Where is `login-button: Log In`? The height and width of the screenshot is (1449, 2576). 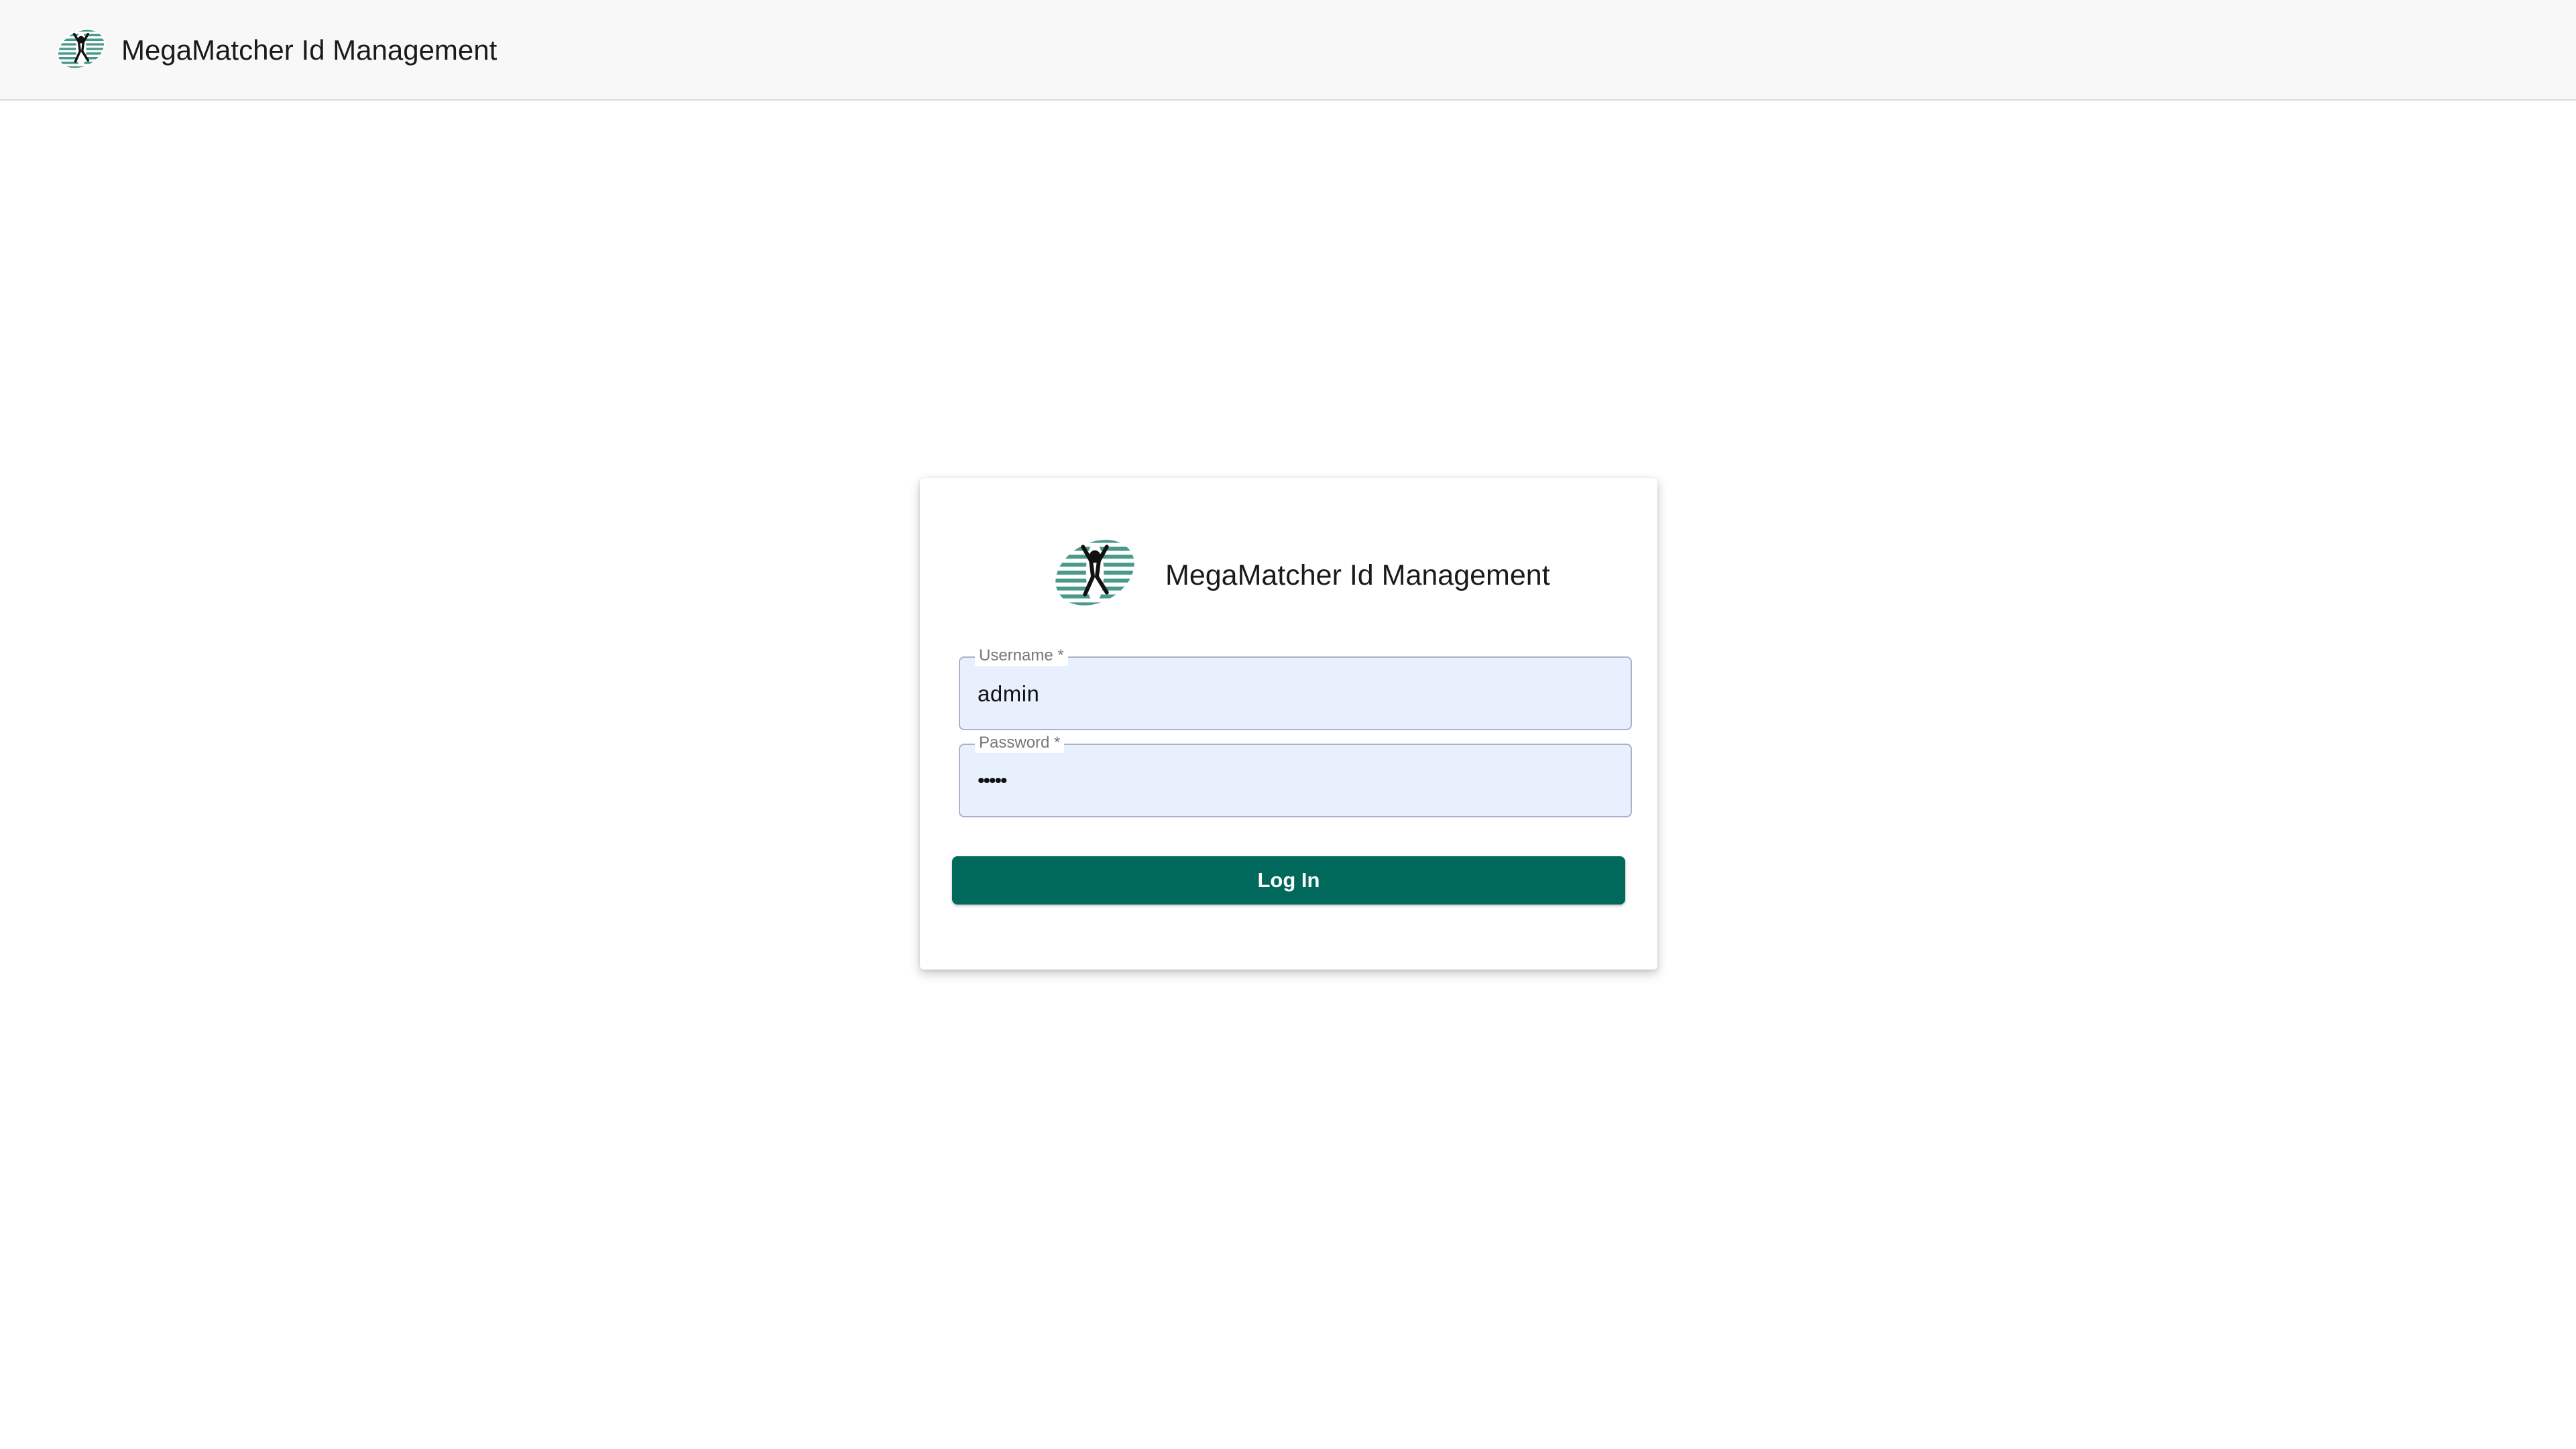
login-button: Log In is located at coordinates (1288, 881).